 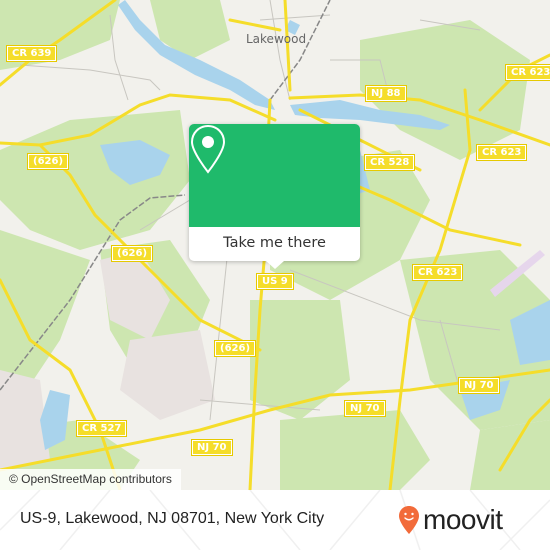 I want to click on map-pin-icon, so click(x=208, y=149).